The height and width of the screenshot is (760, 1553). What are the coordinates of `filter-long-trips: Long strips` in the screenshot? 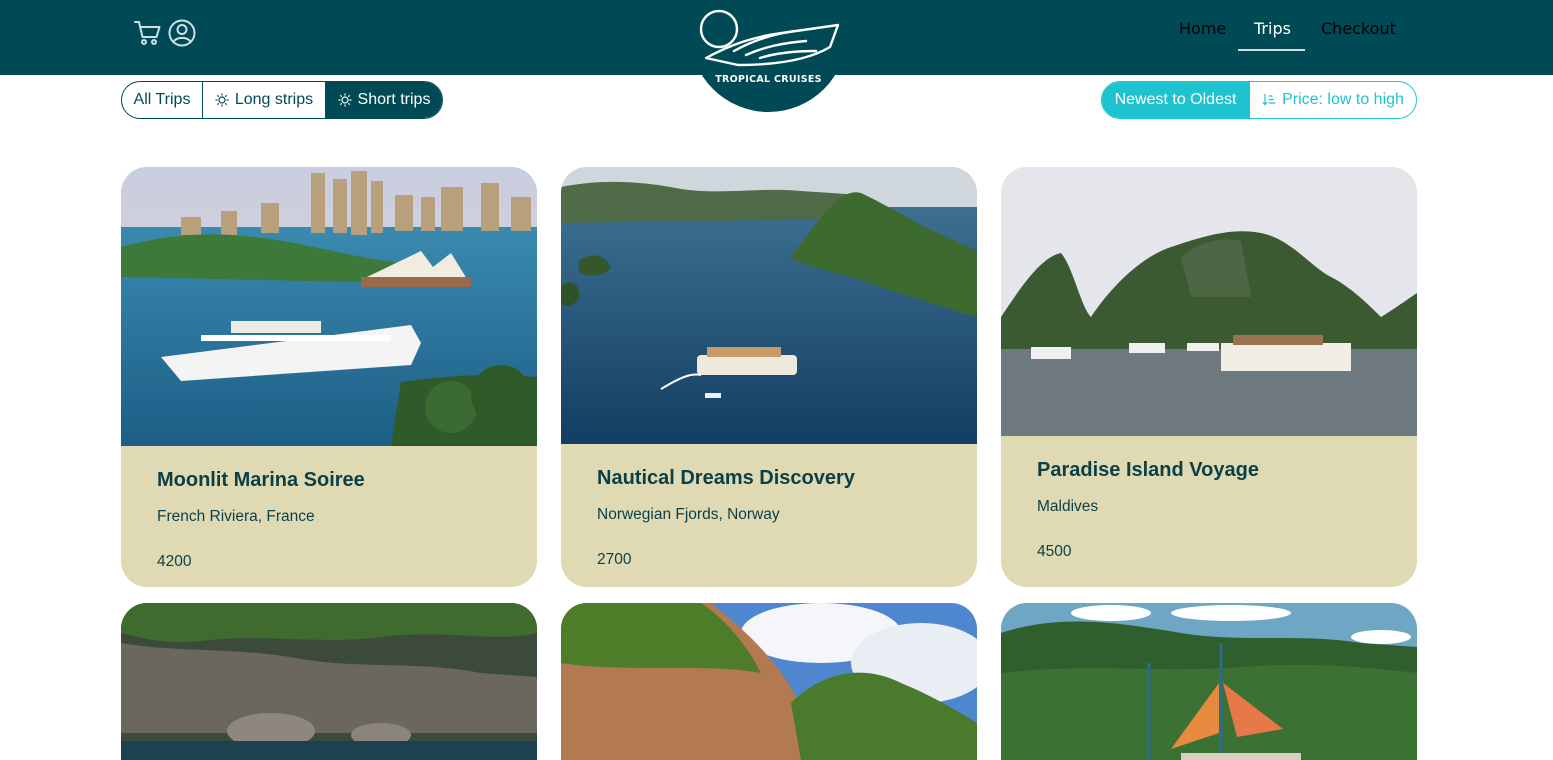 It's located at (263, 100).